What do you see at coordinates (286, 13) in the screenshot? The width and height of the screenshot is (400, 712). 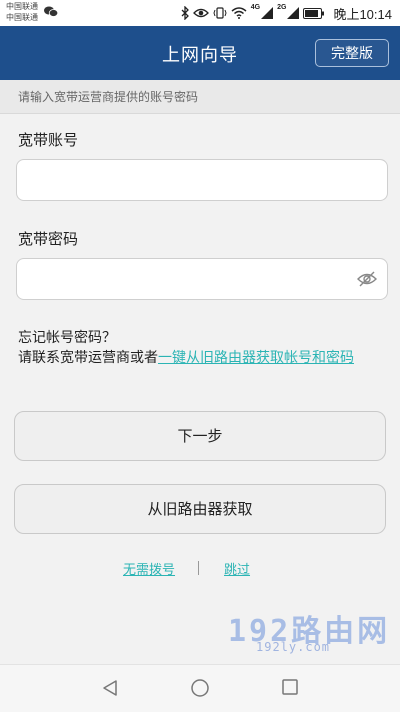 I see `status-icons: 4G 2G 晚上10:14` at bounding box center [286, 13].